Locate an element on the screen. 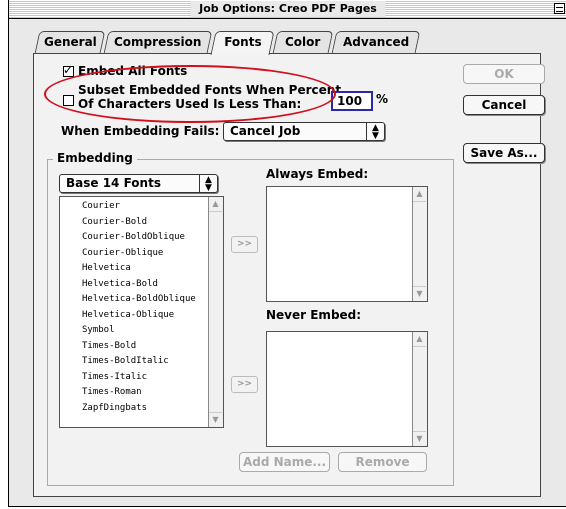 The height and width of the screenshot is (509, 566). font-list-item: Times-BoldItalic is located at coordinates (141, 362).